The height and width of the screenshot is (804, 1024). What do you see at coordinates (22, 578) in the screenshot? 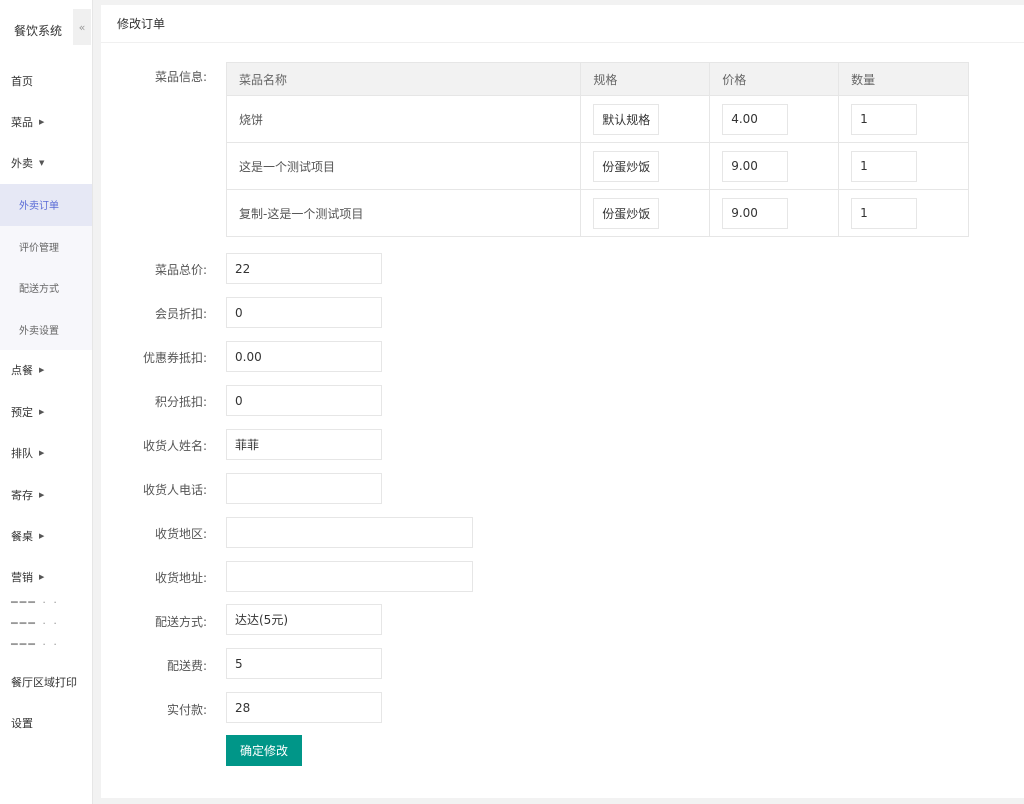
I see `sidebar-item-label: 营销` at bounding box center [22, 578].